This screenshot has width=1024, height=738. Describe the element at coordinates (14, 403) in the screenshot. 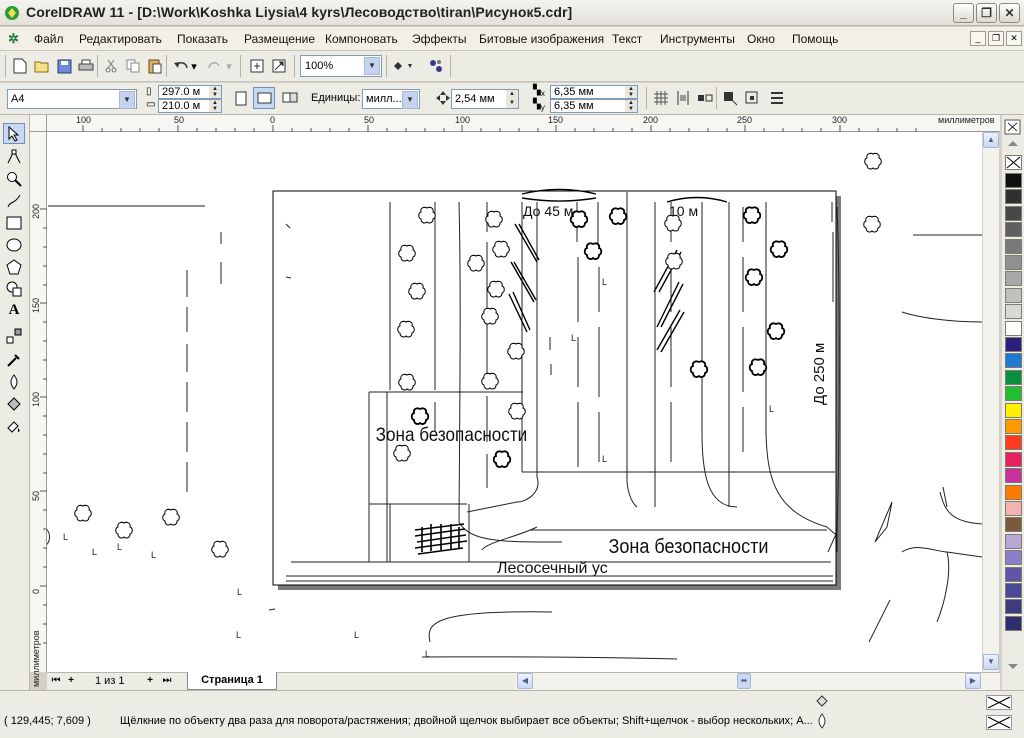

I see `fill-tool-icon` at that location.